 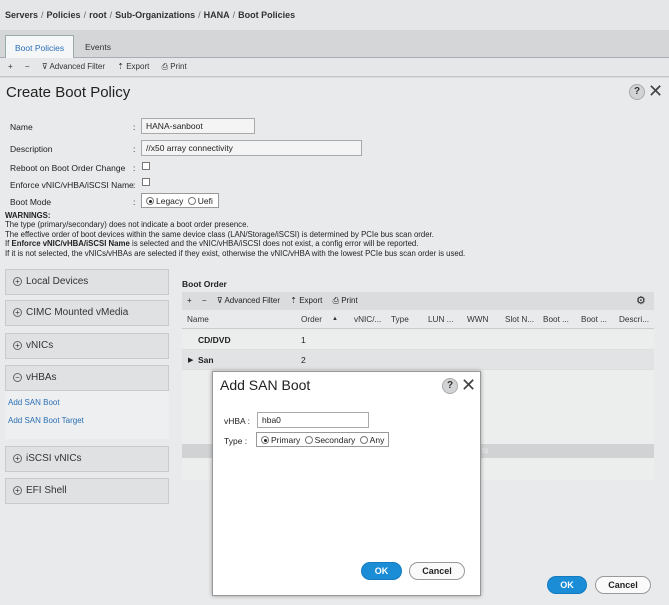 I want to click on reboot-checkbox, so click(x=146, y=166).